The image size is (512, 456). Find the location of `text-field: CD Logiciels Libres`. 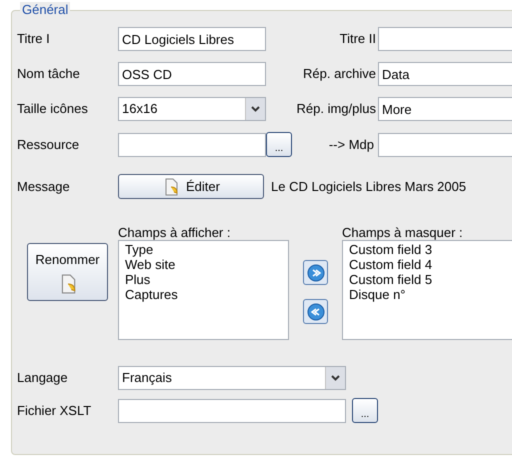

text-field: CD Logiciels Libres is located at coordinates (192, 39).